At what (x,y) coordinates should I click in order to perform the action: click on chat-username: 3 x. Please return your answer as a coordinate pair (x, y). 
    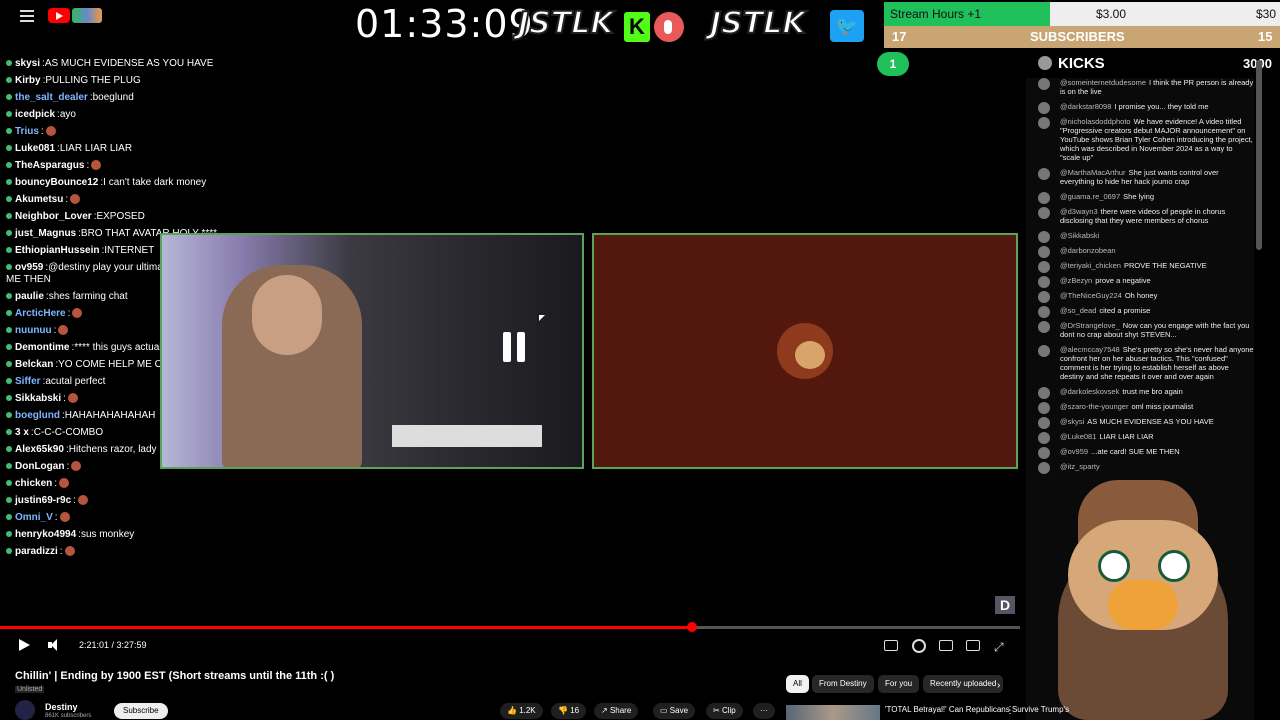
    Looking at the image, I should click on (22, 432).